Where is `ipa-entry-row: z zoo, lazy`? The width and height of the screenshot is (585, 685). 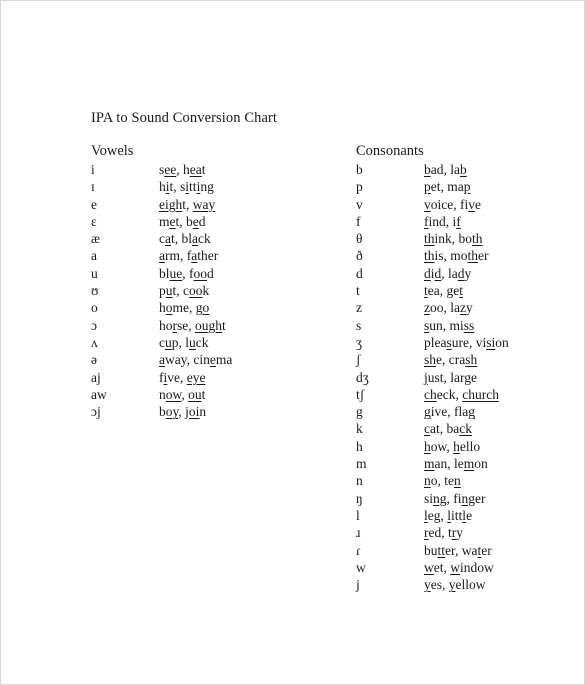
ipa-entry-row: z zoo, lazy is located at coordinates (432, 308).